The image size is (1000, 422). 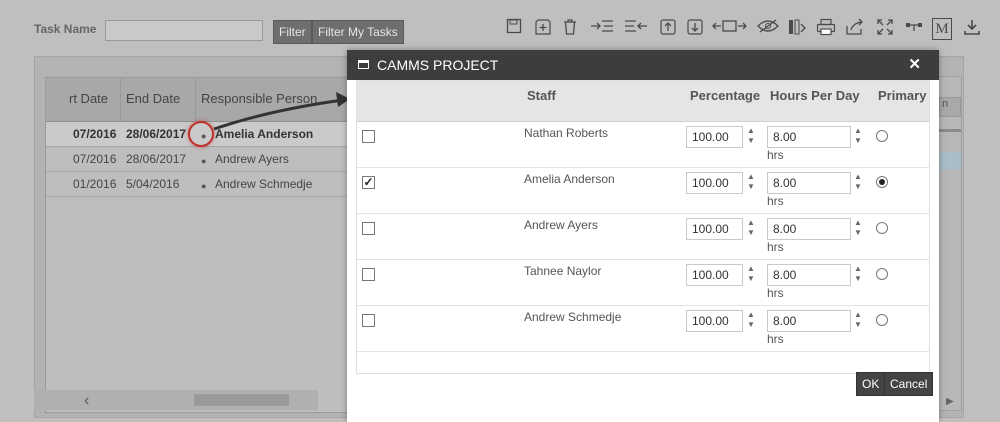 I want to click on export-icon, so click(x=855, y=30).